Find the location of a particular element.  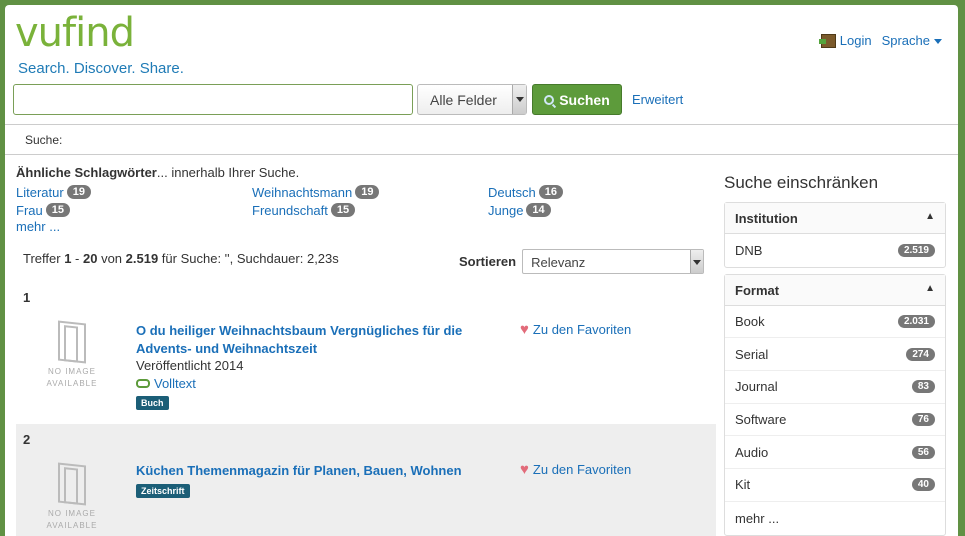

related-tag-link: Weihnachtsmann is located at coordinates (302, 192).